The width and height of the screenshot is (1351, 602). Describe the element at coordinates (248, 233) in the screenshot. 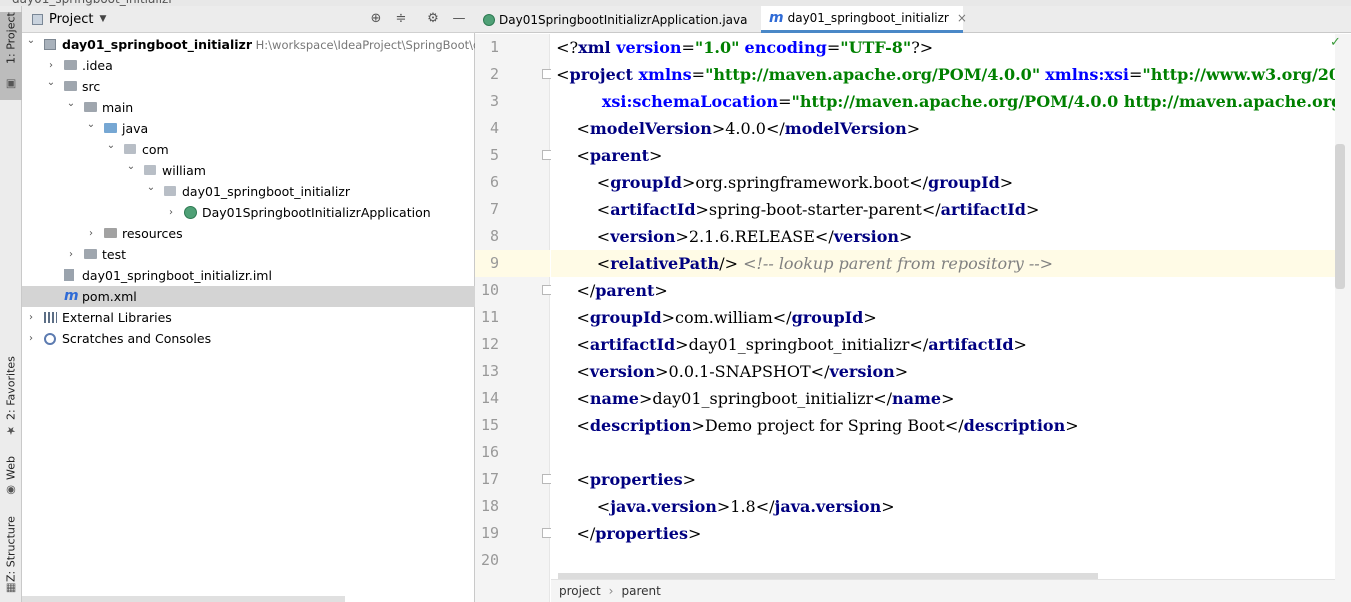

I see `tree-item: › resources` at that location.